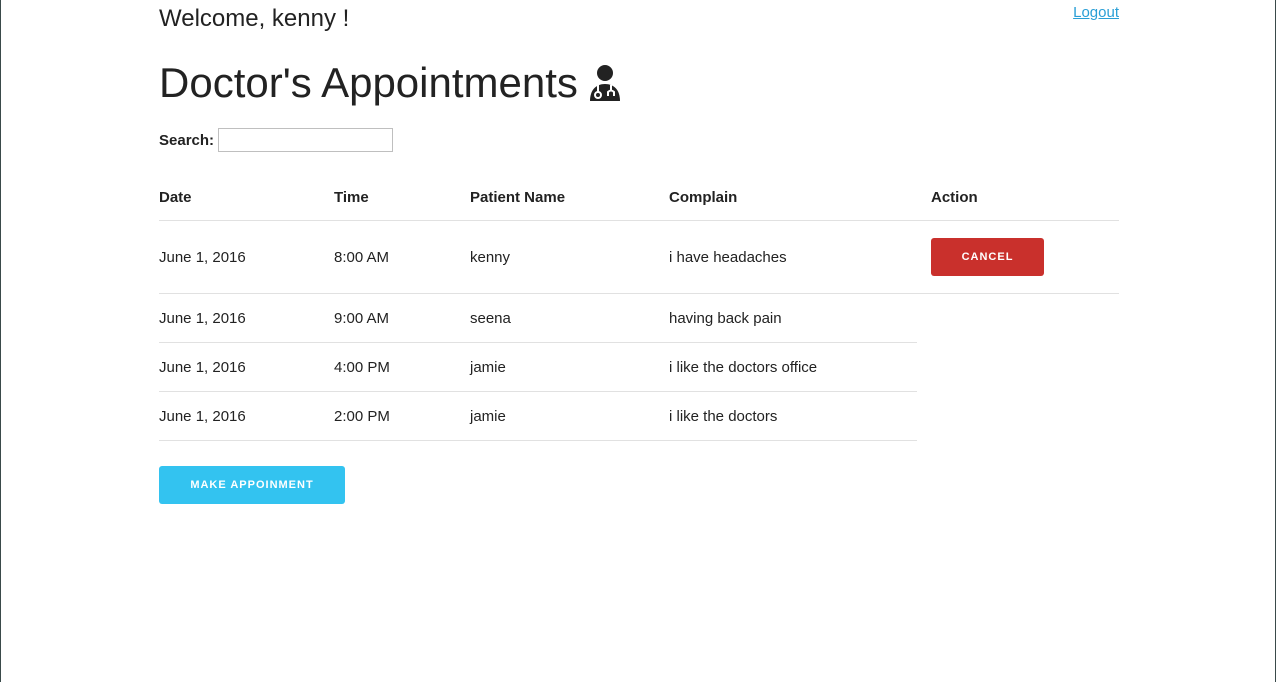 This screenshot has height=682, width=1276. Describe the element at coordinates (793, 198) in the screenshot. I see `column-header-complain: Complain` at that location.